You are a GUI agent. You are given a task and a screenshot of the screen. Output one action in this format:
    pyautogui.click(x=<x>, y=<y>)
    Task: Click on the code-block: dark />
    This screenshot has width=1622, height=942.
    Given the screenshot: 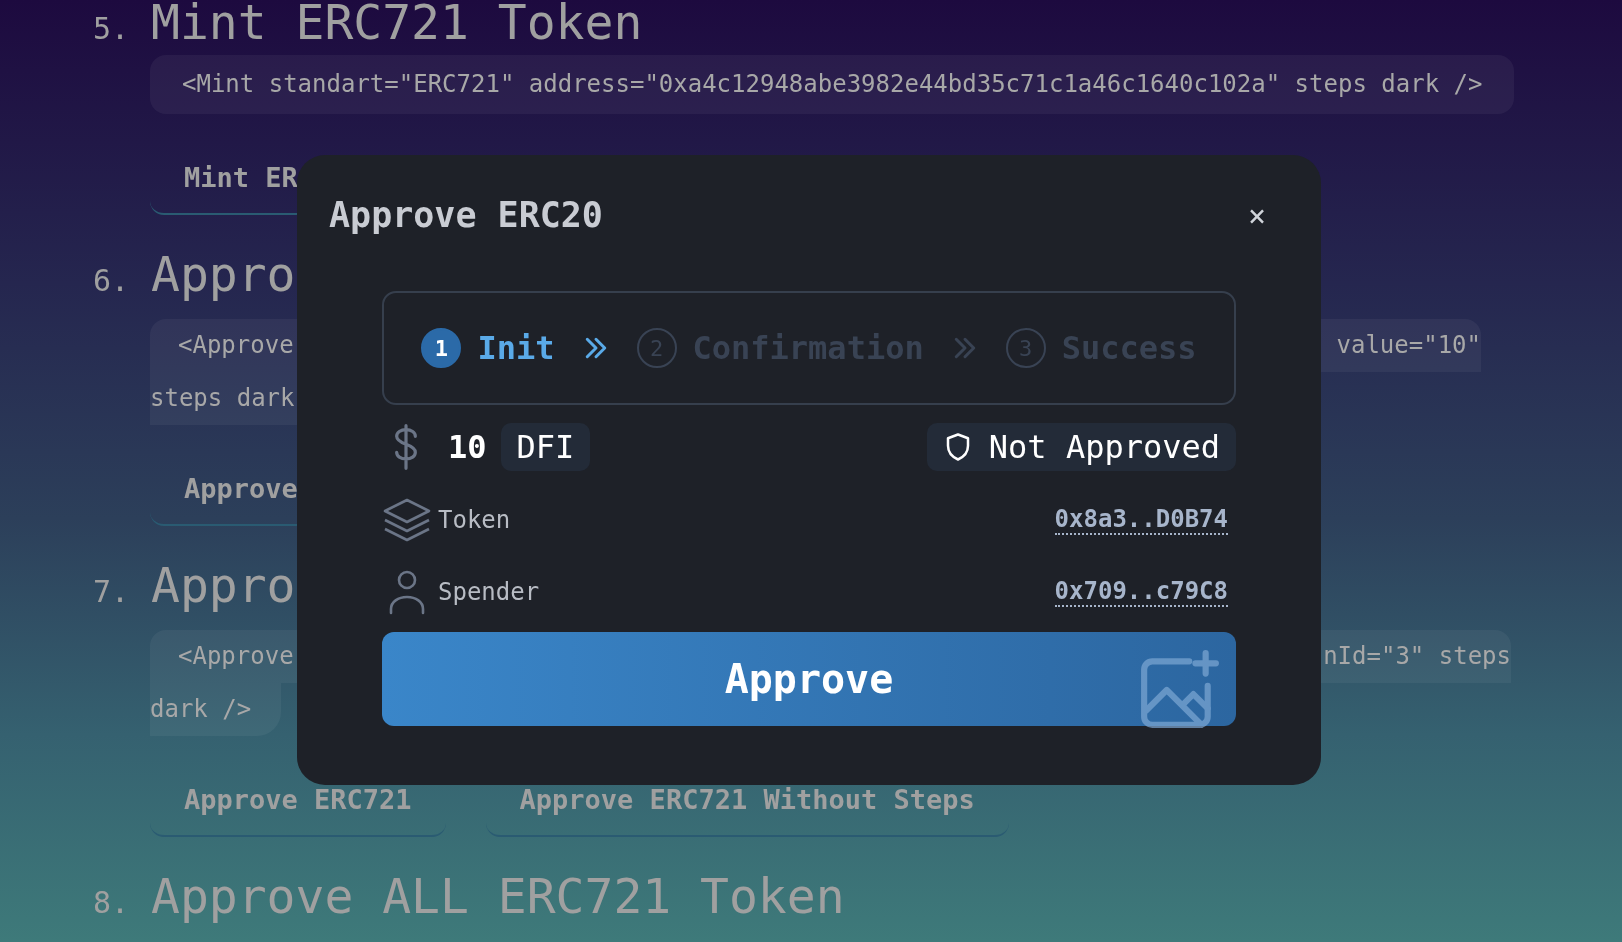 What is the action you would take?
    pyautogui.click(x=216, y=709)
    